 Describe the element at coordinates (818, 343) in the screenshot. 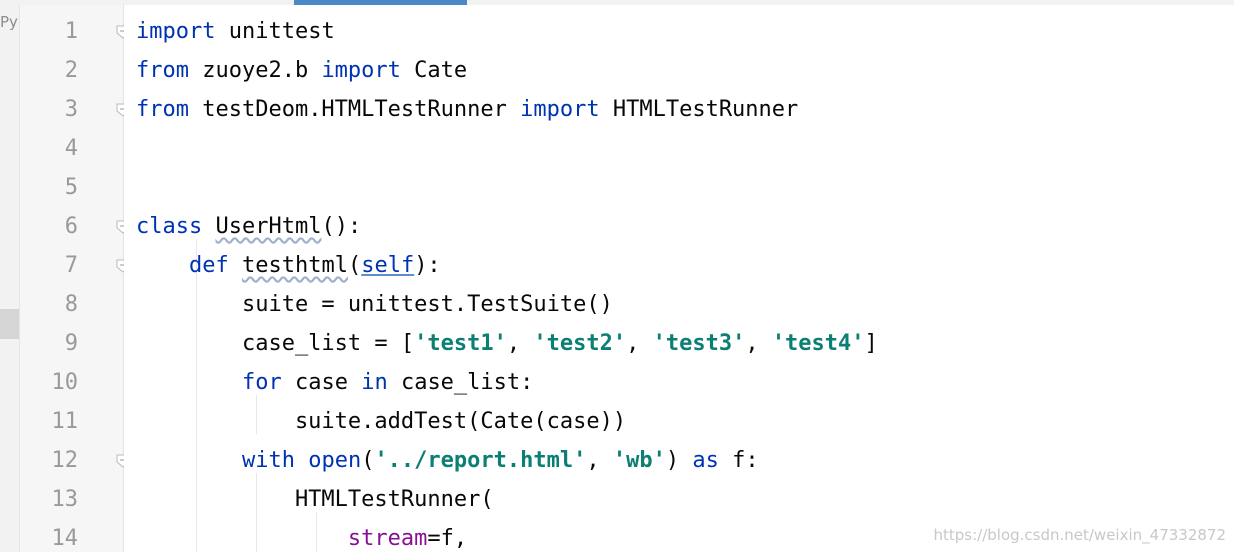

I see `code-token: 'test4'` at that location.